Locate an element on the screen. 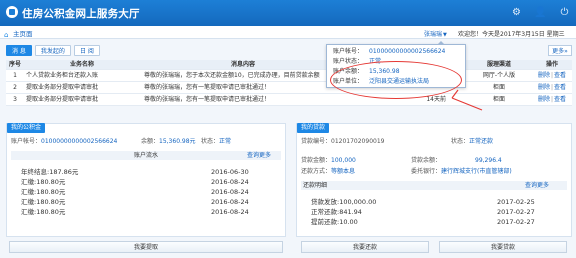 This screenshot has width=576, height=258. list-item: 提前还款:10.00 is located at coordinates (334, 222).